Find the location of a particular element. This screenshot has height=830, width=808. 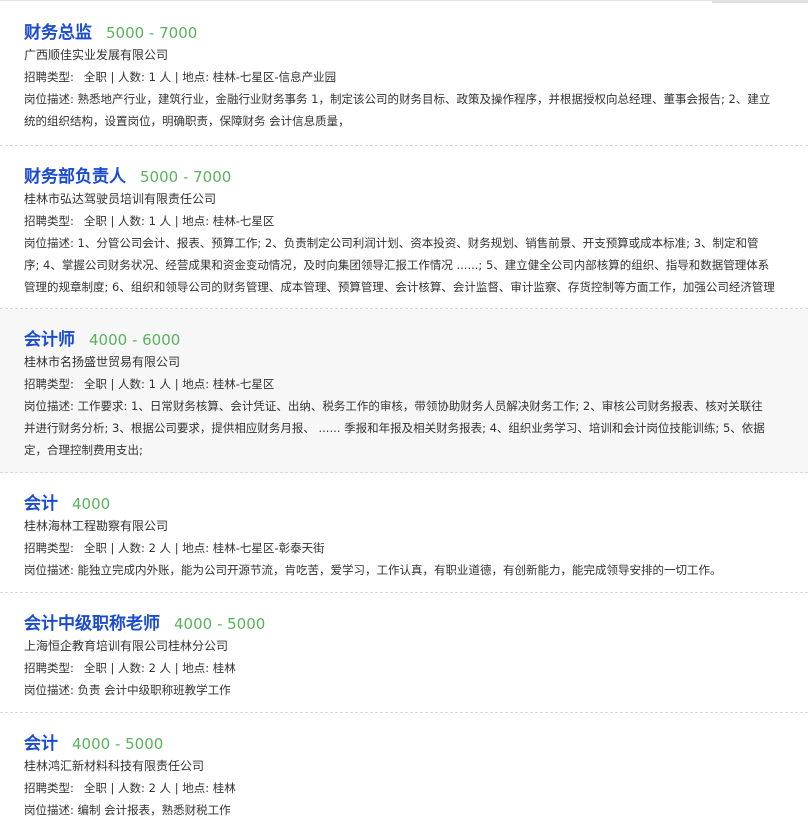

job-description-line: 岗位描述: 负责 会计中级职称班教学工作 is located at coordinates (127, 690).